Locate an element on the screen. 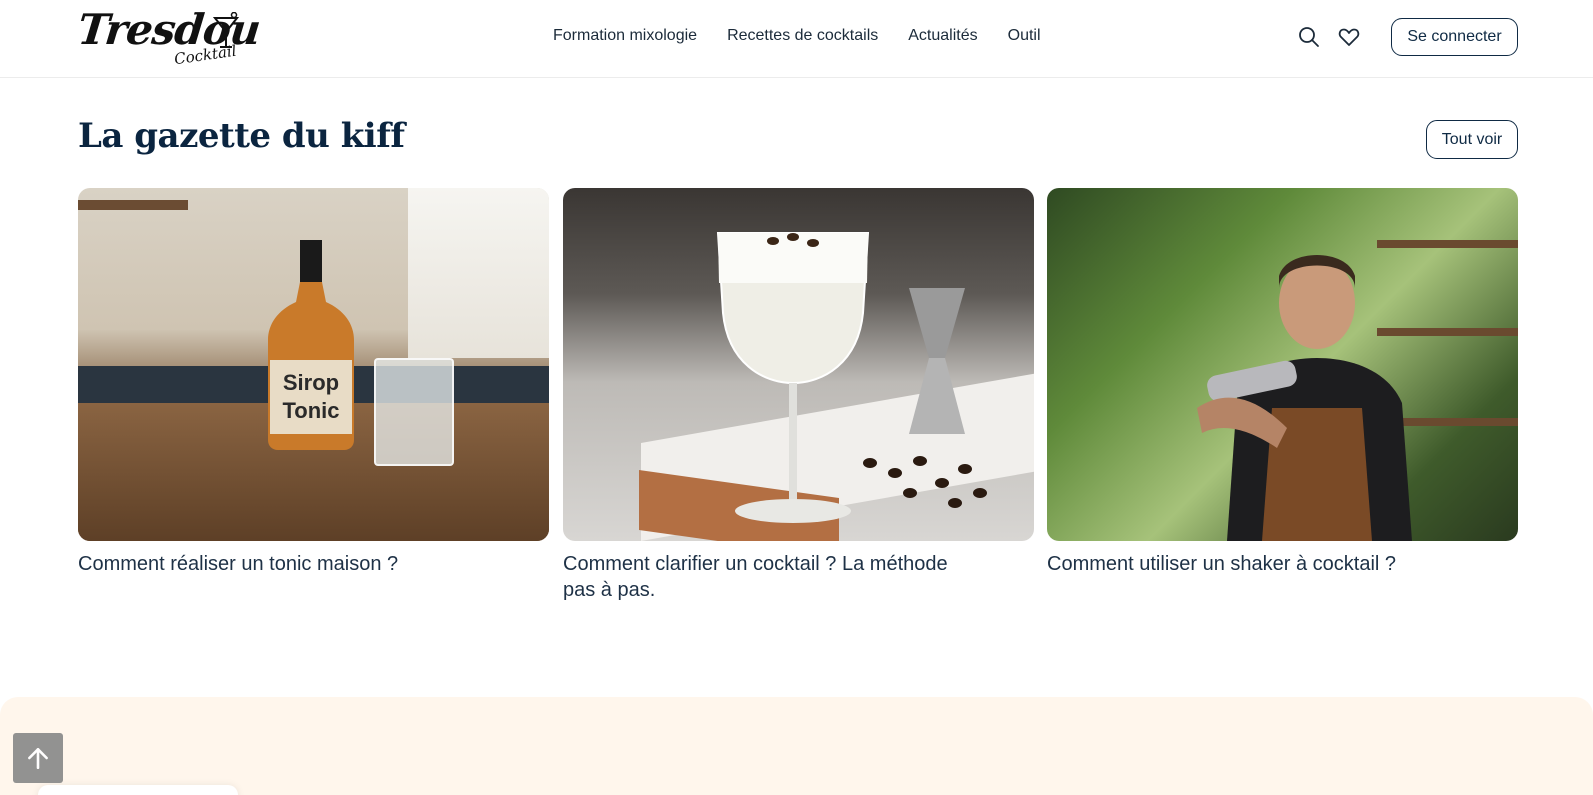 The height and width of the screenshot is (795, 1593). window-shape is located at coordinates (478, 273).